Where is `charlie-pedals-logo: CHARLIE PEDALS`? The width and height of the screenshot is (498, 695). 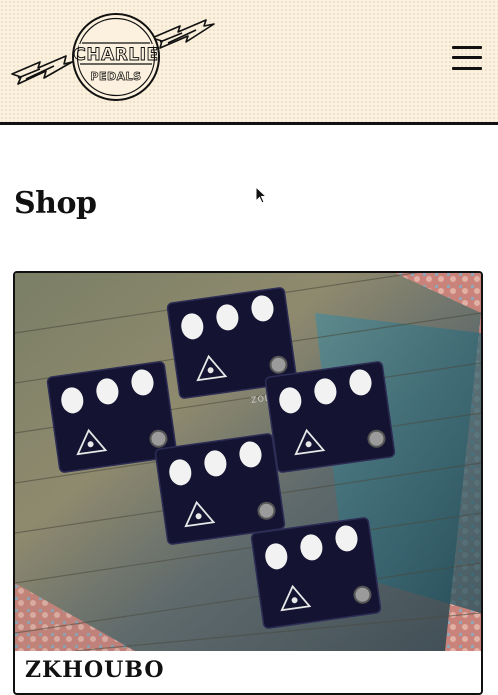 charlie-pedals-logo: CHARLIE PEDALS is located at coordinates (113, 58).